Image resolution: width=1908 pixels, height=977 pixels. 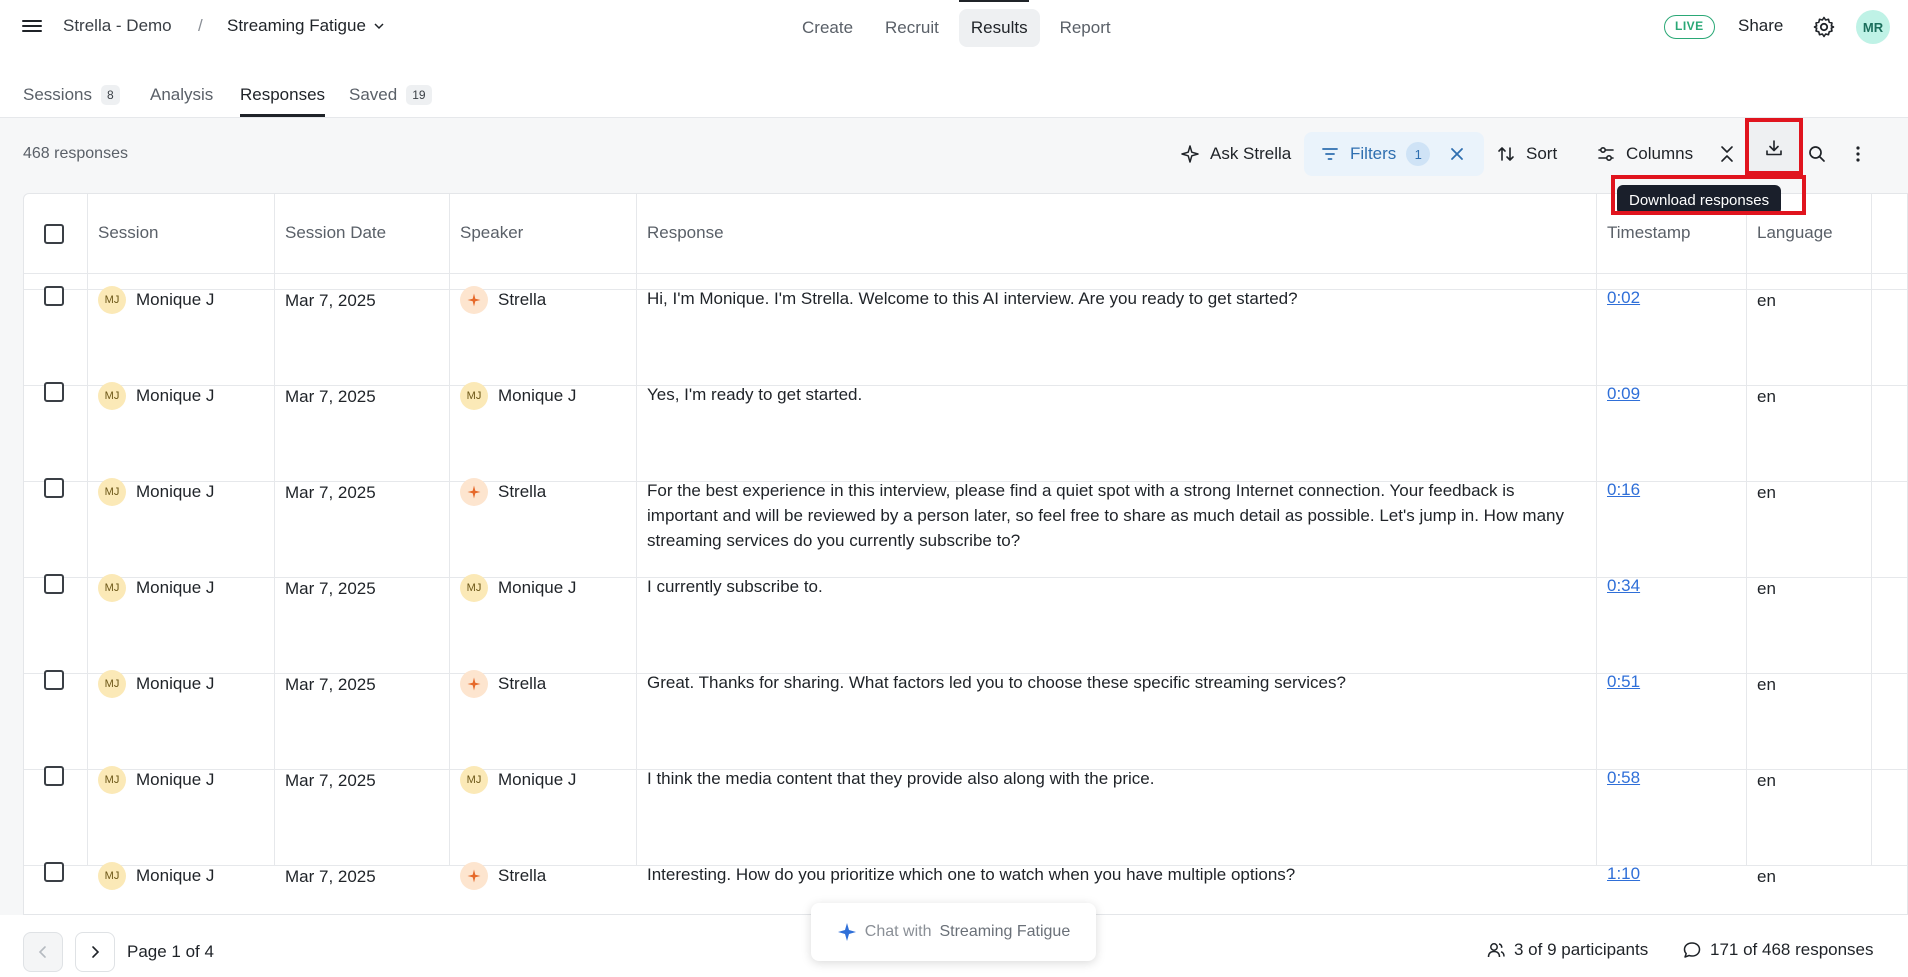 I want to click on gear-icon, so click(x=1824, y=27).